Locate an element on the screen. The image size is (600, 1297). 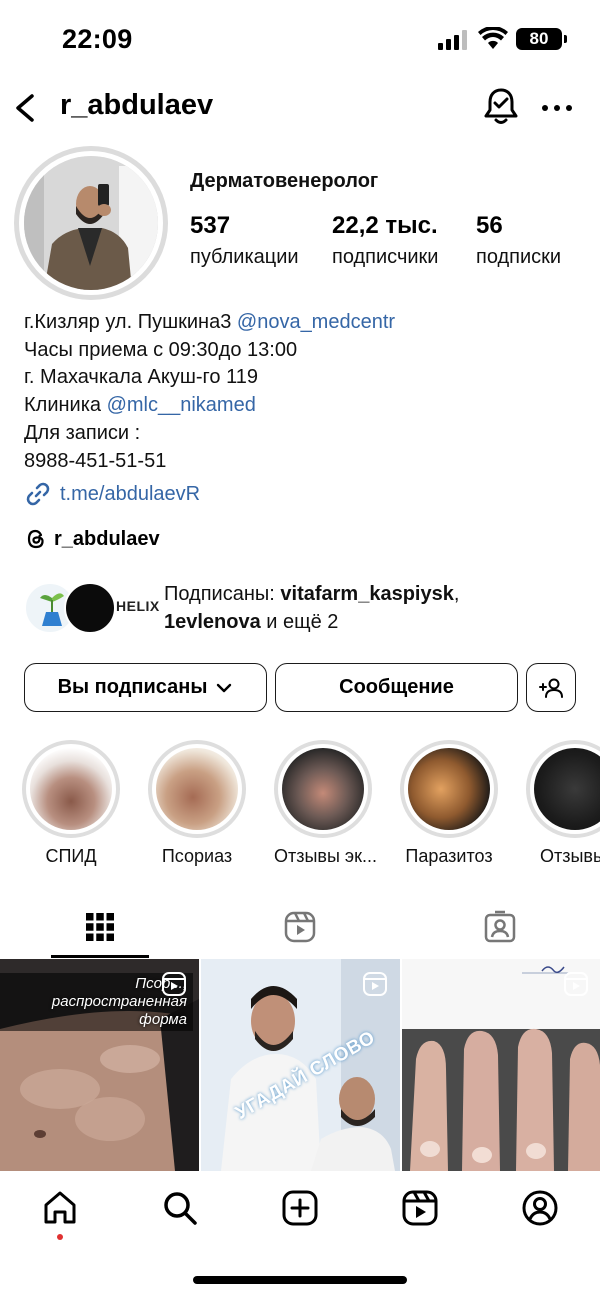
profile-header: r_abdulaev is located at coordinates (300, 108).